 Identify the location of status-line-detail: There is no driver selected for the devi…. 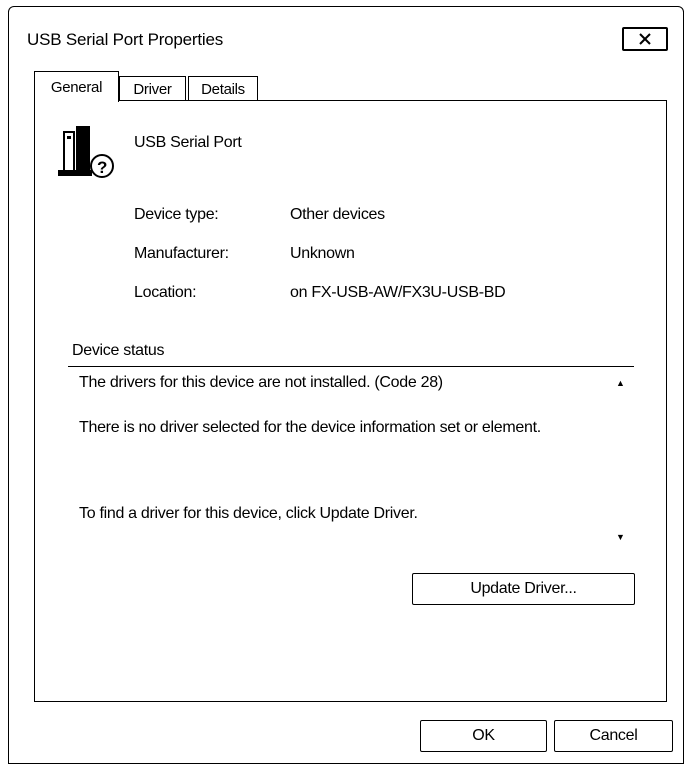
(310, 427).